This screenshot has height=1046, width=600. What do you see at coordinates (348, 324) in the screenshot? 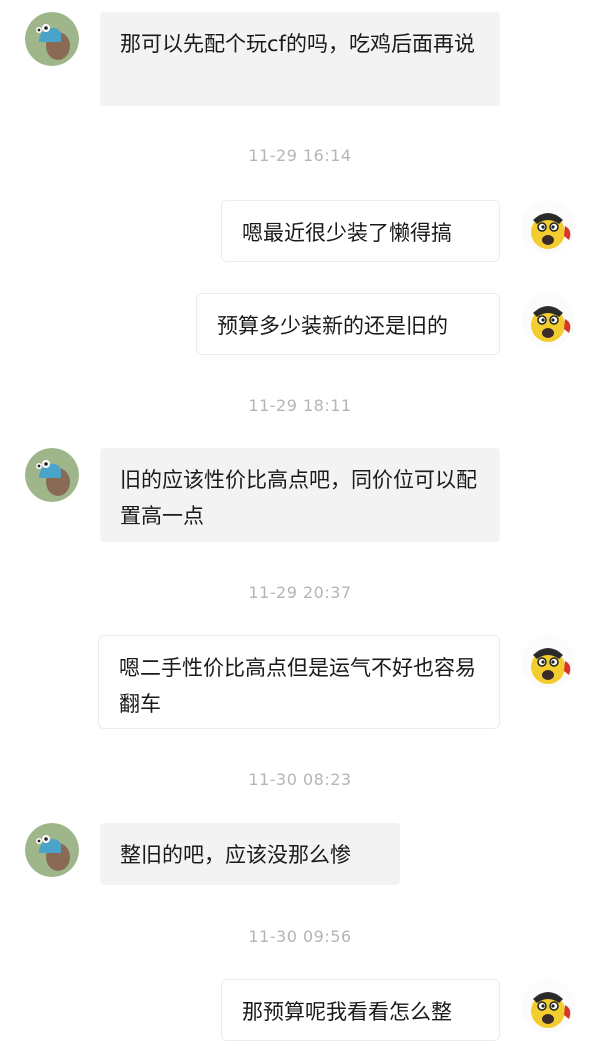
I see `message-bubble-outgoing: 预算多少装新的还是旧的` at bounding box center [348, 324].